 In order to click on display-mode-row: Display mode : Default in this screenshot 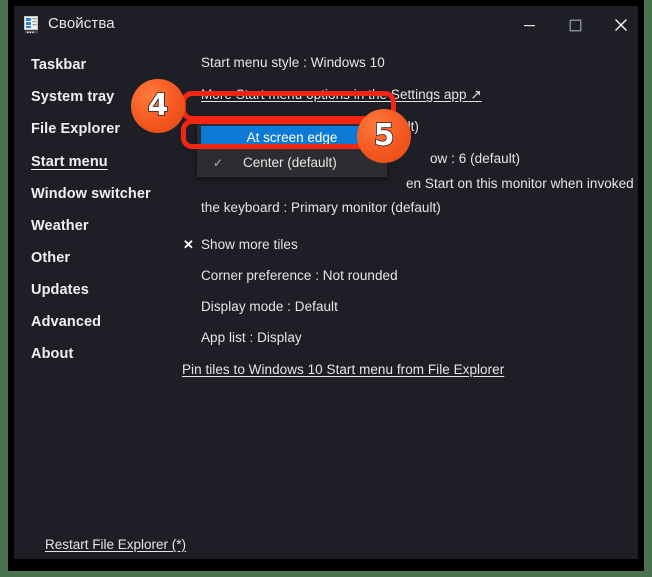, I will do `click(269, 306)`.